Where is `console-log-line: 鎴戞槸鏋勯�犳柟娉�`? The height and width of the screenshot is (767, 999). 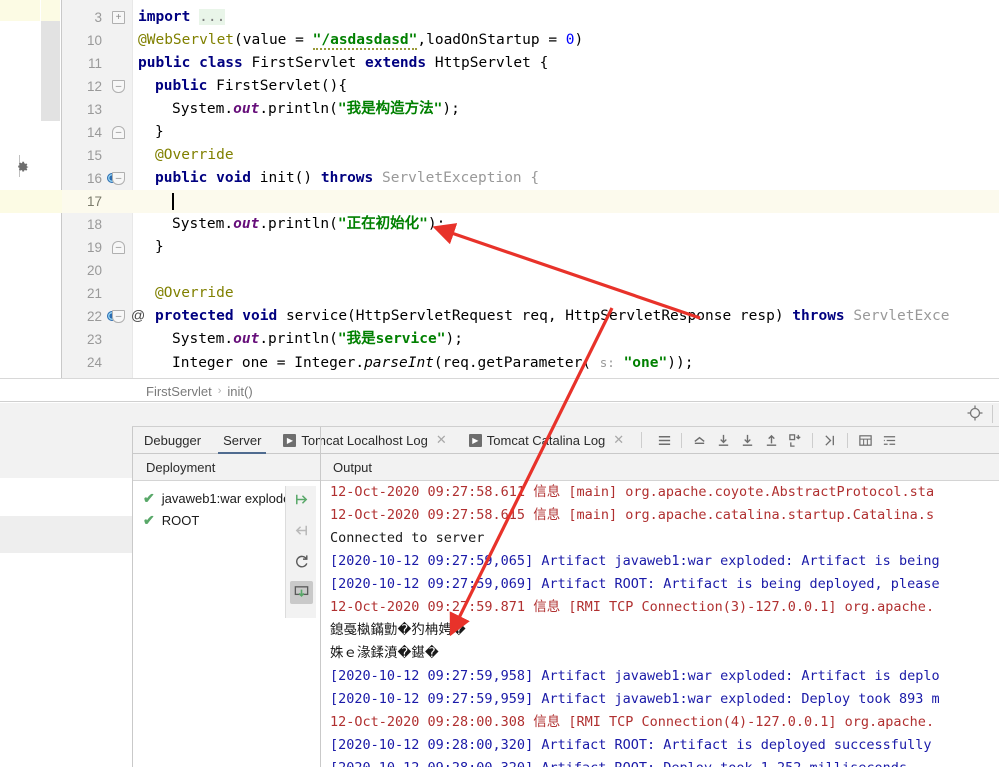
console-log-line: 鎴戞槸鏋勯�犳柟娉� is located at coordinates (398, 630).